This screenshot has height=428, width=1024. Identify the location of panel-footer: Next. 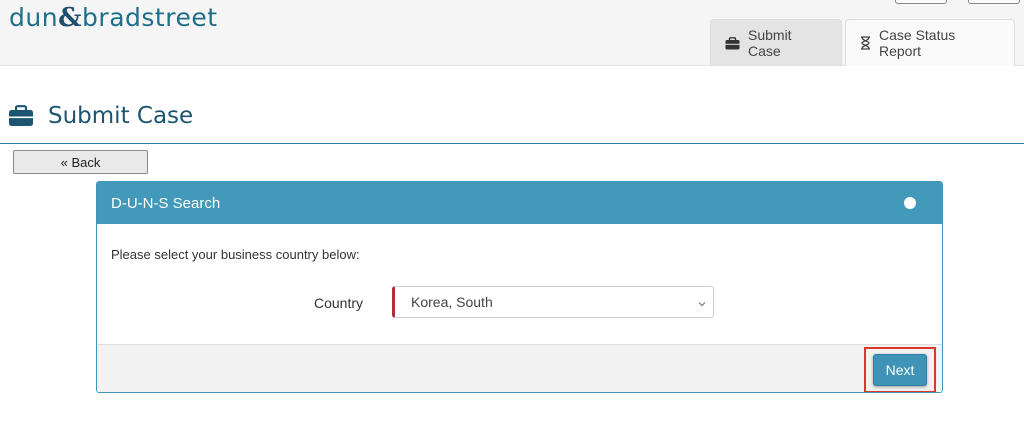
(519, 368).